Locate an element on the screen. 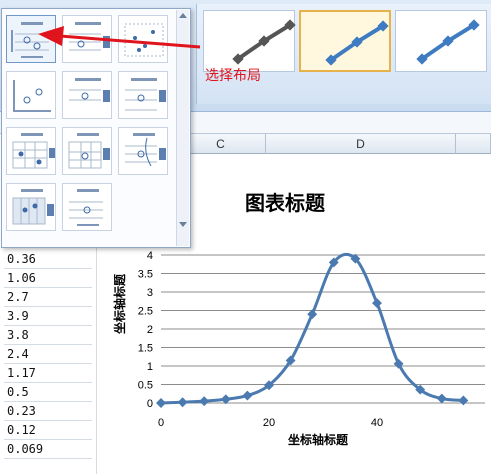 The width and height of the screenshot is (491, 474). y-tick-label: 0.5 is located at coordinates (145, 386).